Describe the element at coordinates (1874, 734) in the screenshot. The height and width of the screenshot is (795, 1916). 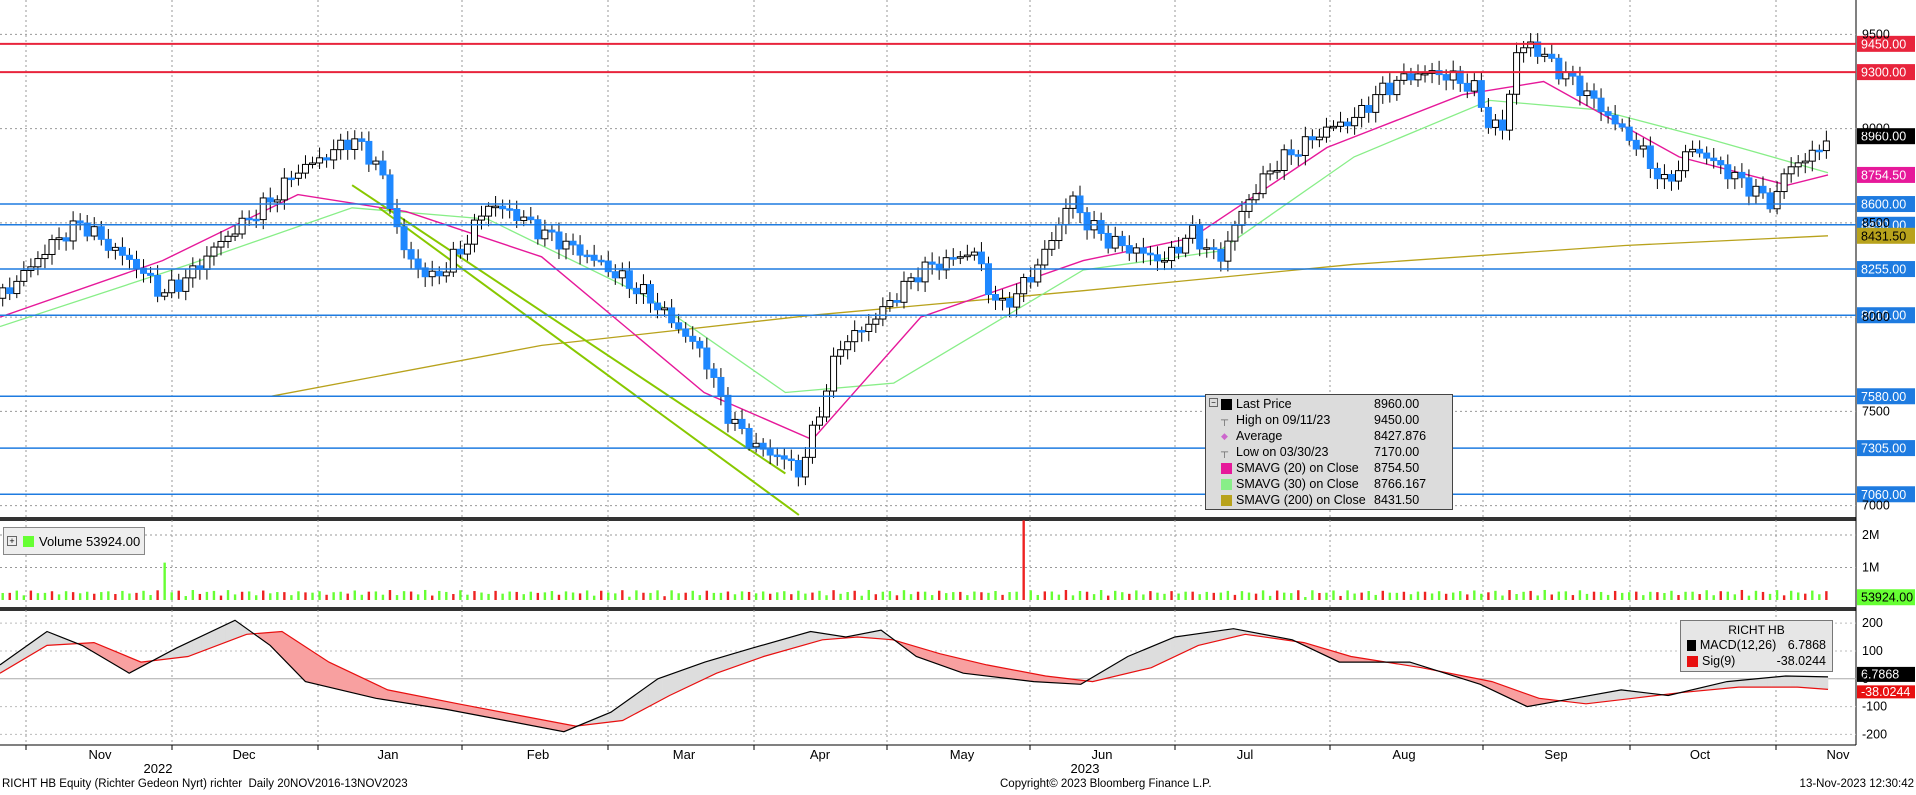
I see `macd-tick-label: -200` at that location.